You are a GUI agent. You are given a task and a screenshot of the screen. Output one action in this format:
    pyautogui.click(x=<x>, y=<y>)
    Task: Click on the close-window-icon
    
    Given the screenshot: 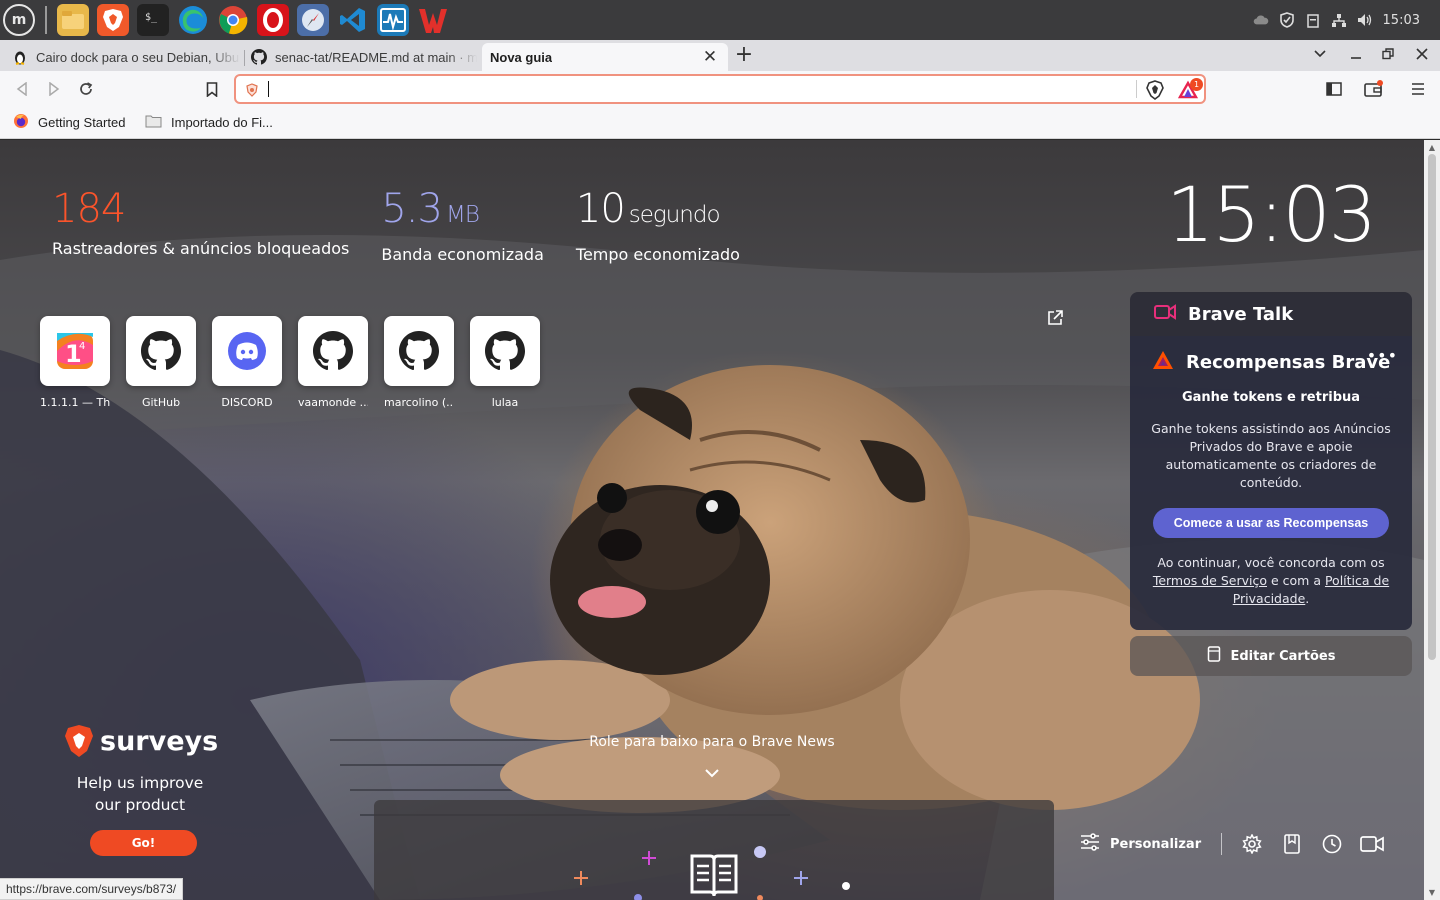 What is the action you would take?
    pyautogui.click(x=1422, y=54)
    